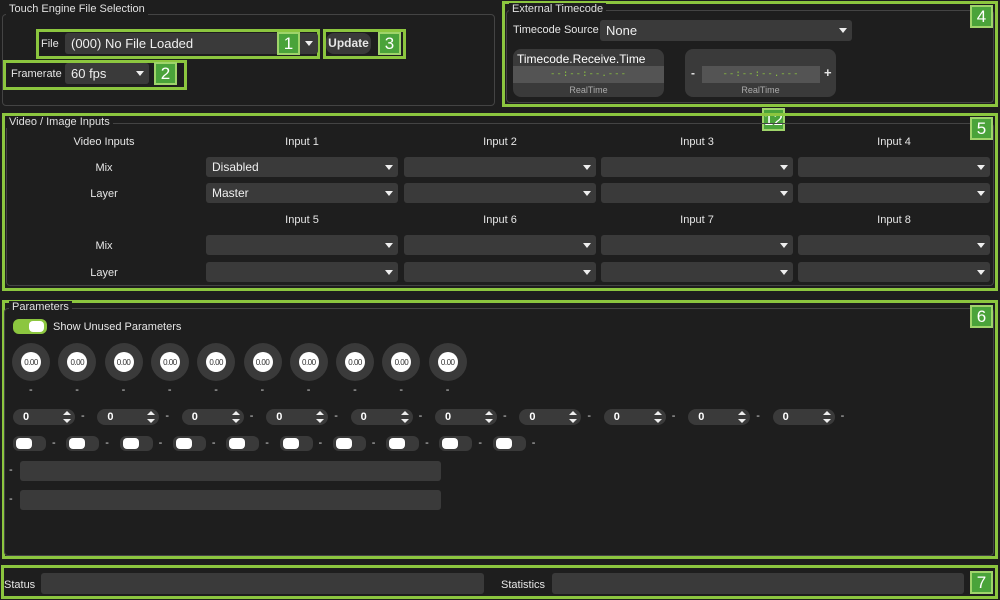 Image resolution: width=1000 pixels, height=600 pixels. I want to click on file-label: File, so click(50, 44).